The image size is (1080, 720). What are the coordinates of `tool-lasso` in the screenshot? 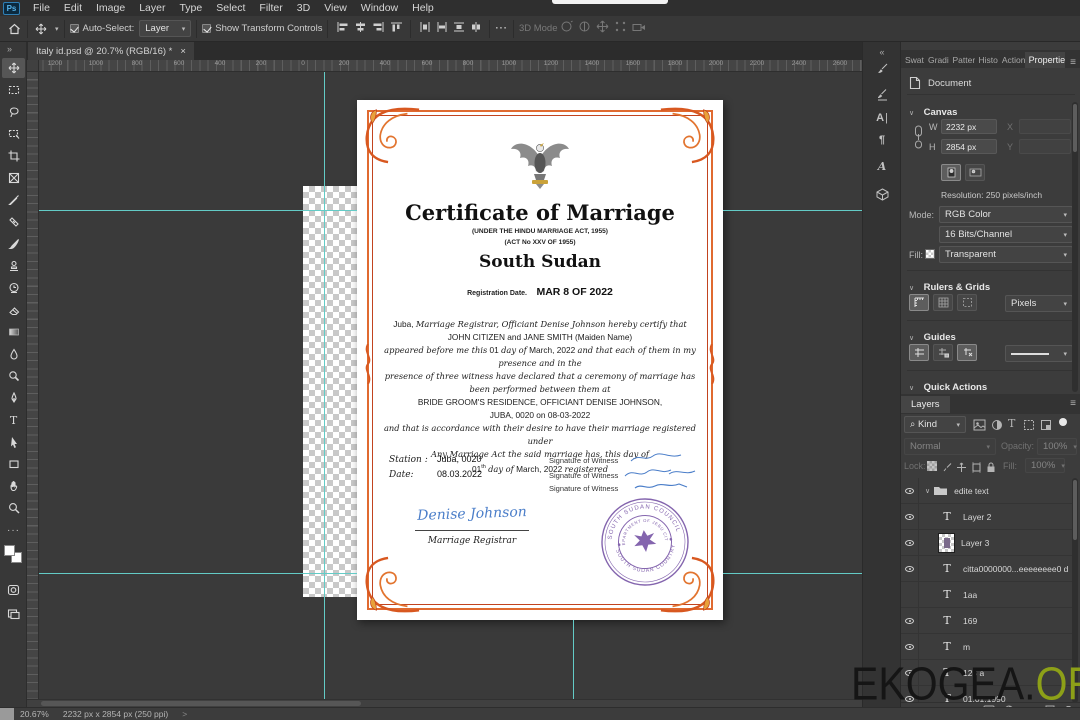 It's located at (13, 112).